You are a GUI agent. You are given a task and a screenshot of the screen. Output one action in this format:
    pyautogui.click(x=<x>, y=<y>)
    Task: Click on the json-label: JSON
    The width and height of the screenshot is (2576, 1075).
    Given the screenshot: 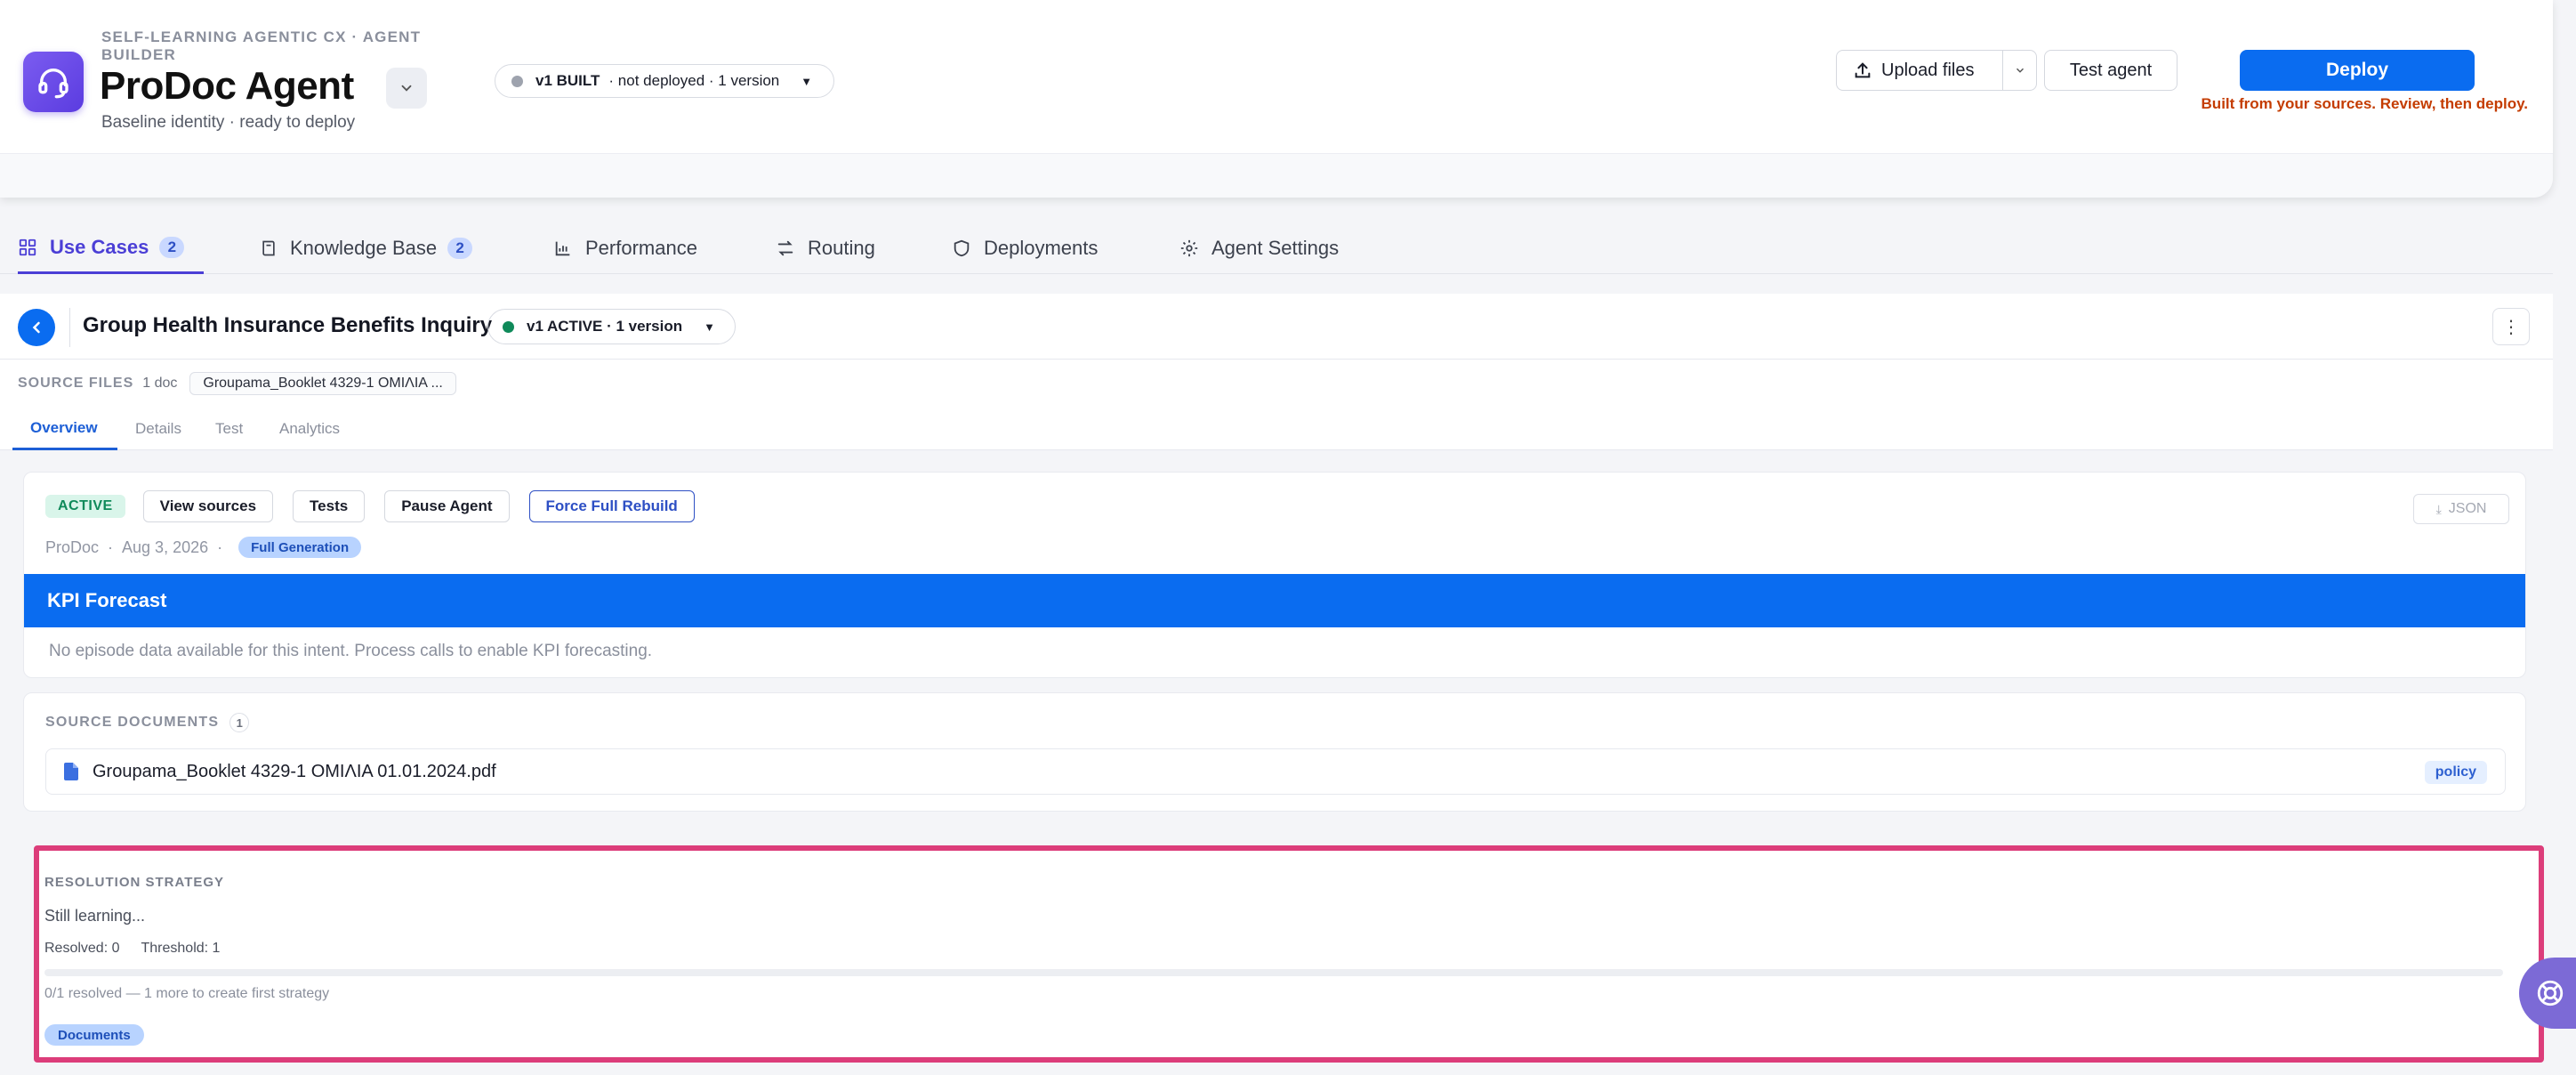 What is the action you would take?
    pyautogui.click(x=2467, y=508)
    